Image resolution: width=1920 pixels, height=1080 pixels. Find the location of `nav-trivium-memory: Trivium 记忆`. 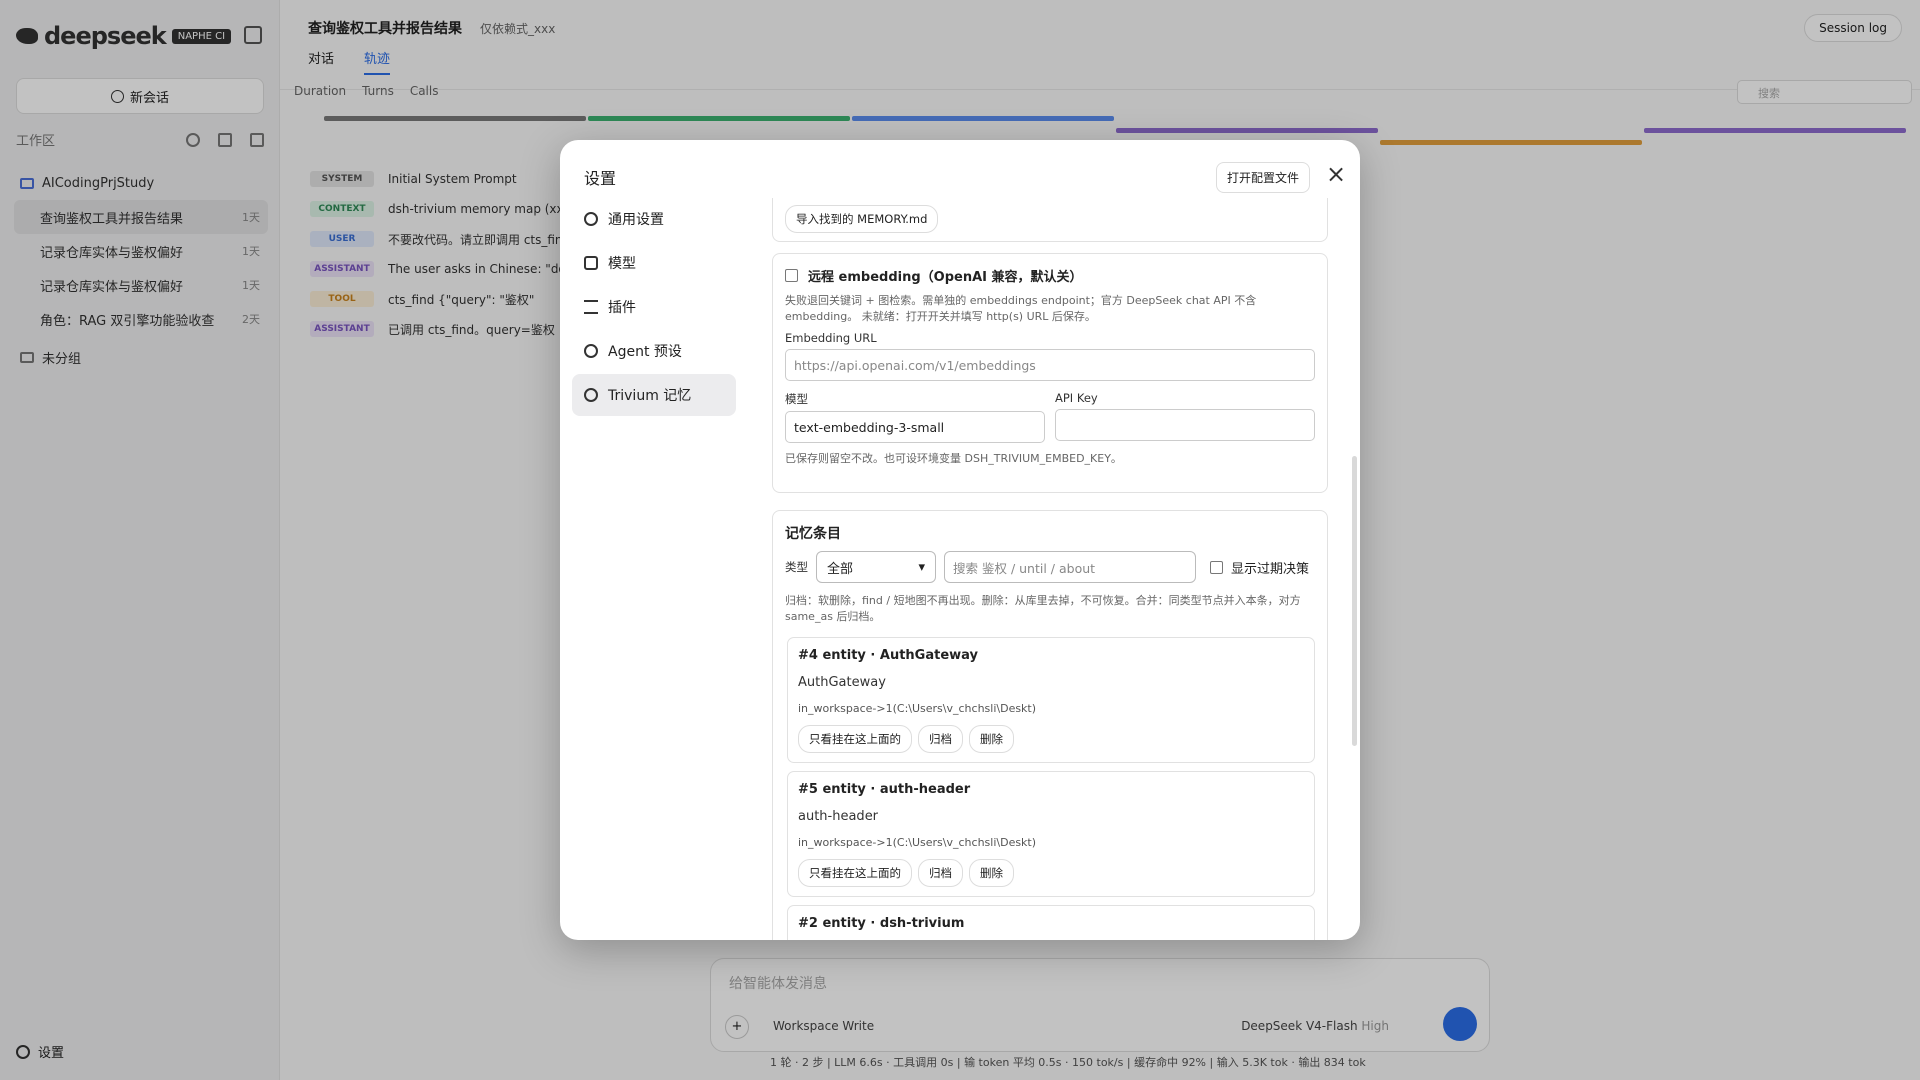

nav-trivium-memory: Trivium 记忆 is located at coordinates (654, 395).